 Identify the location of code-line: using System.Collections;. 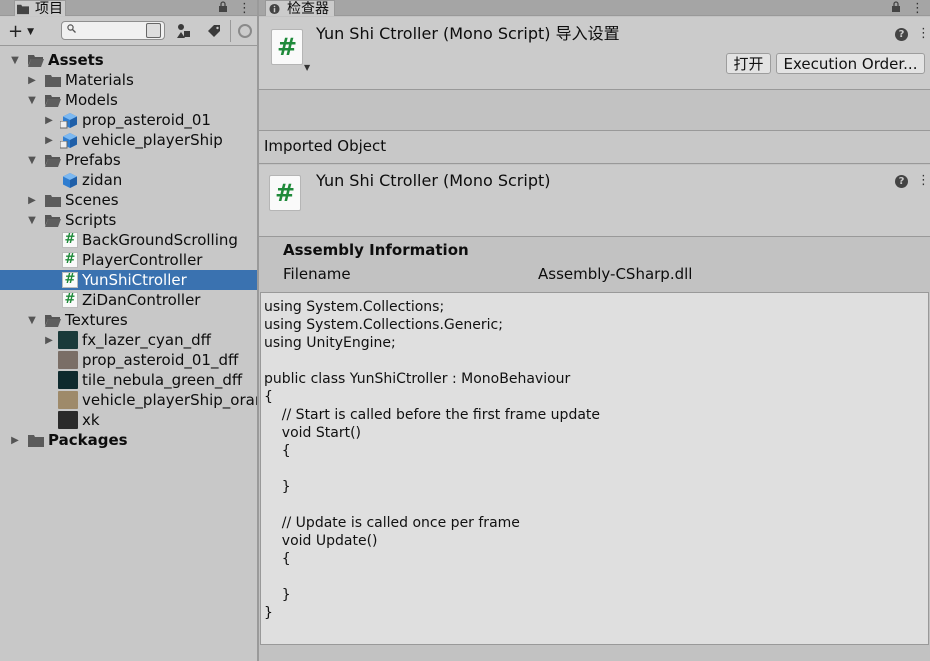
(354, 307).